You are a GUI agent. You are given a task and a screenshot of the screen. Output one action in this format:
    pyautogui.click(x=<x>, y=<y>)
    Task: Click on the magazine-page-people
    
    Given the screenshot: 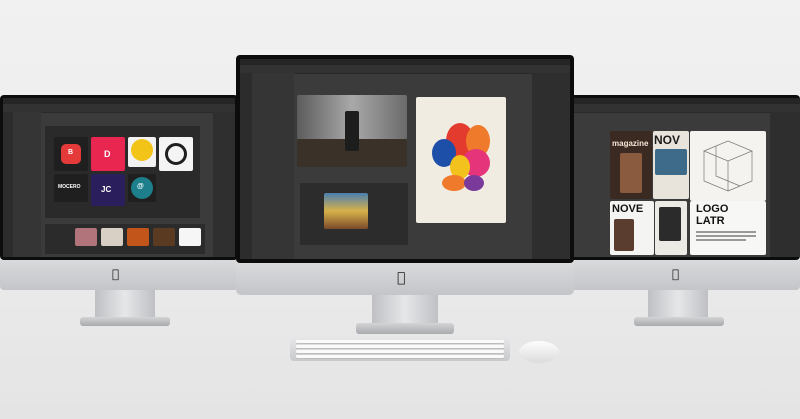 What is the action you would take?
    pyautogui.click(x=671, y=228)
    